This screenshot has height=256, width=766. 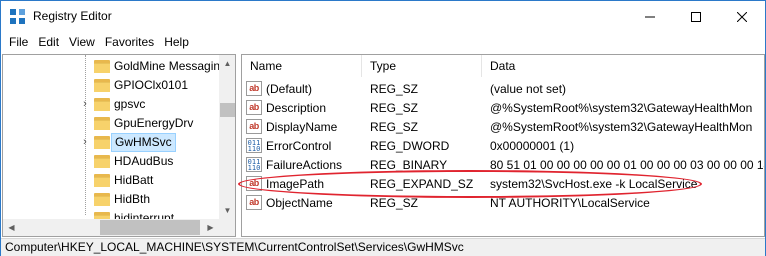 What do you see at coordinates (295, 184) in the screenshot?
I see `value-name: ImagePath` at bounding box center [295, 184].